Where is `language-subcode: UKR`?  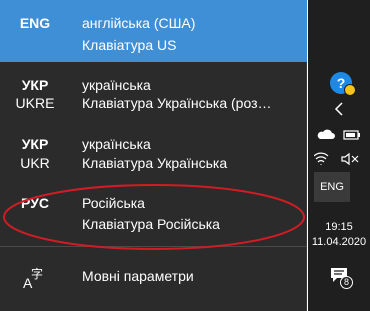
language-subcode: UKR is located at coordinates (35, 163).